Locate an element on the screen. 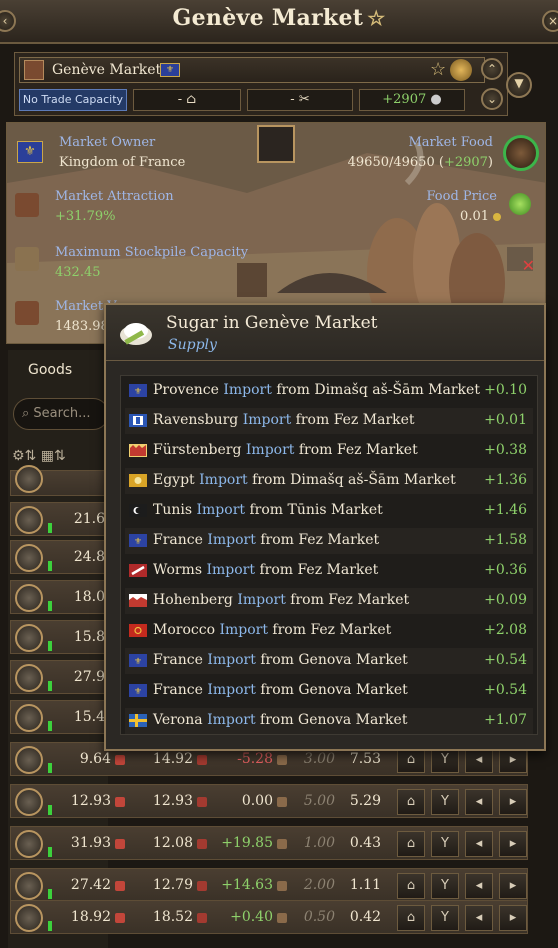 This screenshot has width=558, height=948. price-base: 3.00 is located at coordinates (319, 759).